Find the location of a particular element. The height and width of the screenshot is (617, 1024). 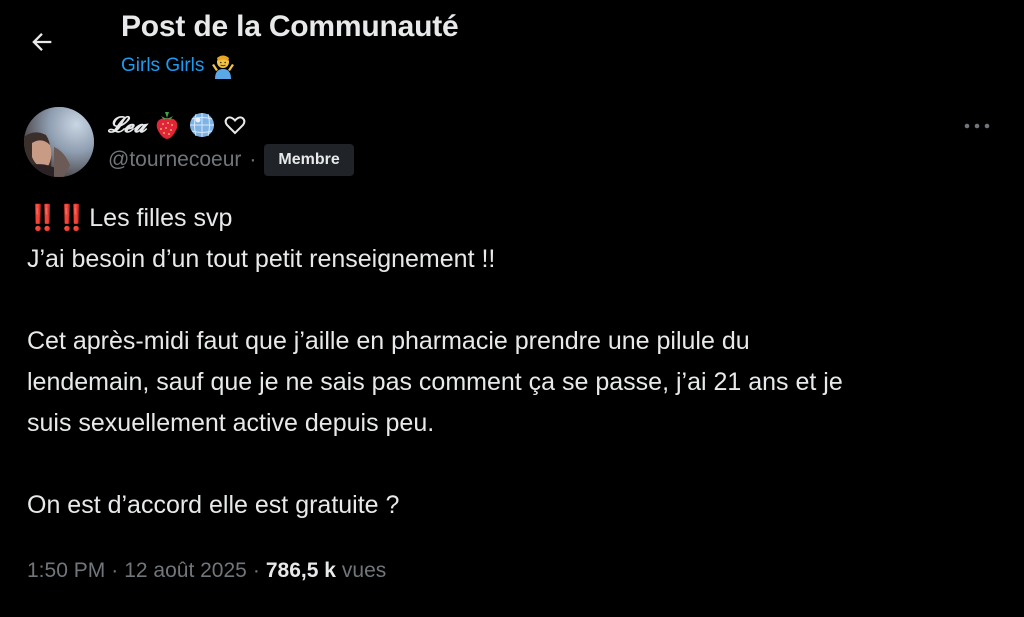

double-exclamation-emoji: ‼️‼️ is located at coordinates (57, 218).